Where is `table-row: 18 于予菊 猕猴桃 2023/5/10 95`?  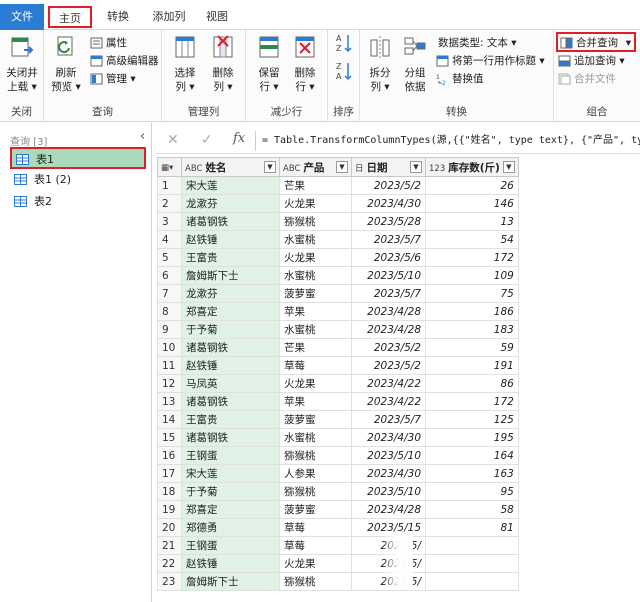 table-row: 18 于予菊 猕猴桃 2023/5/10 95 is located at coordinates (338, 491).